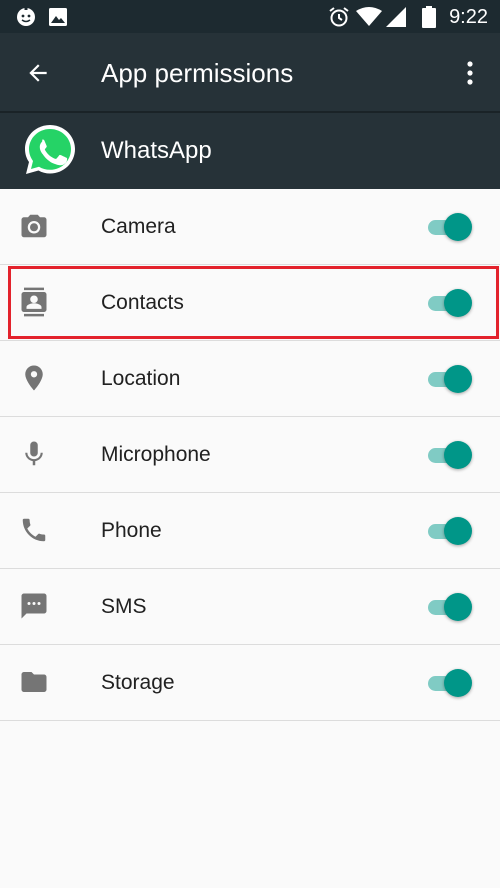 Image resolution: width=500 pixels, height=888 pixels. I want to click on permission-label: Phone, so click(131, 530).